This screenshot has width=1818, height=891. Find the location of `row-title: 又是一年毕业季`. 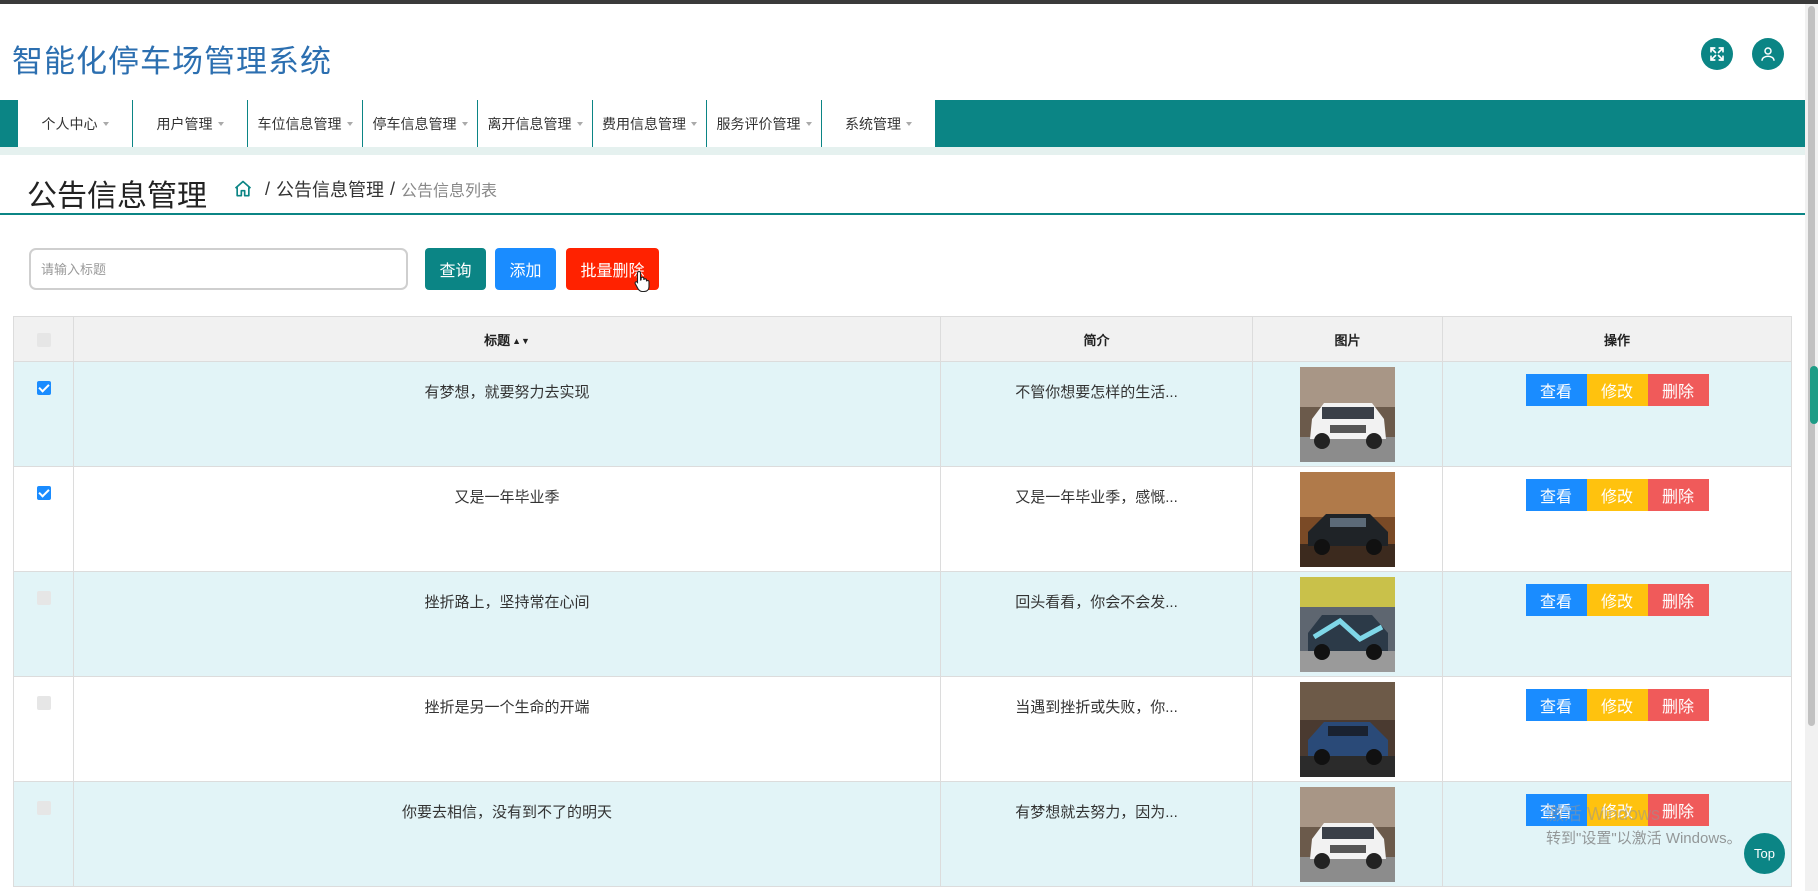

row-title: 又是一年毕业季 is located at coordinates (507, 497).